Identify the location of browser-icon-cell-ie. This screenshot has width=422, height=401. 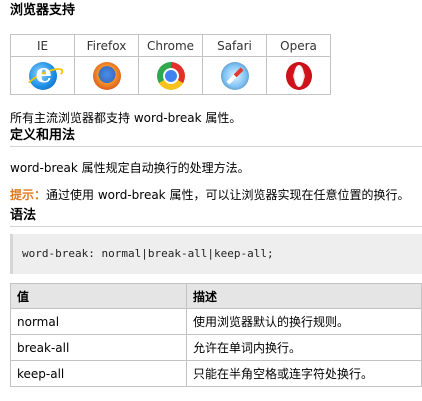
(42, 75).